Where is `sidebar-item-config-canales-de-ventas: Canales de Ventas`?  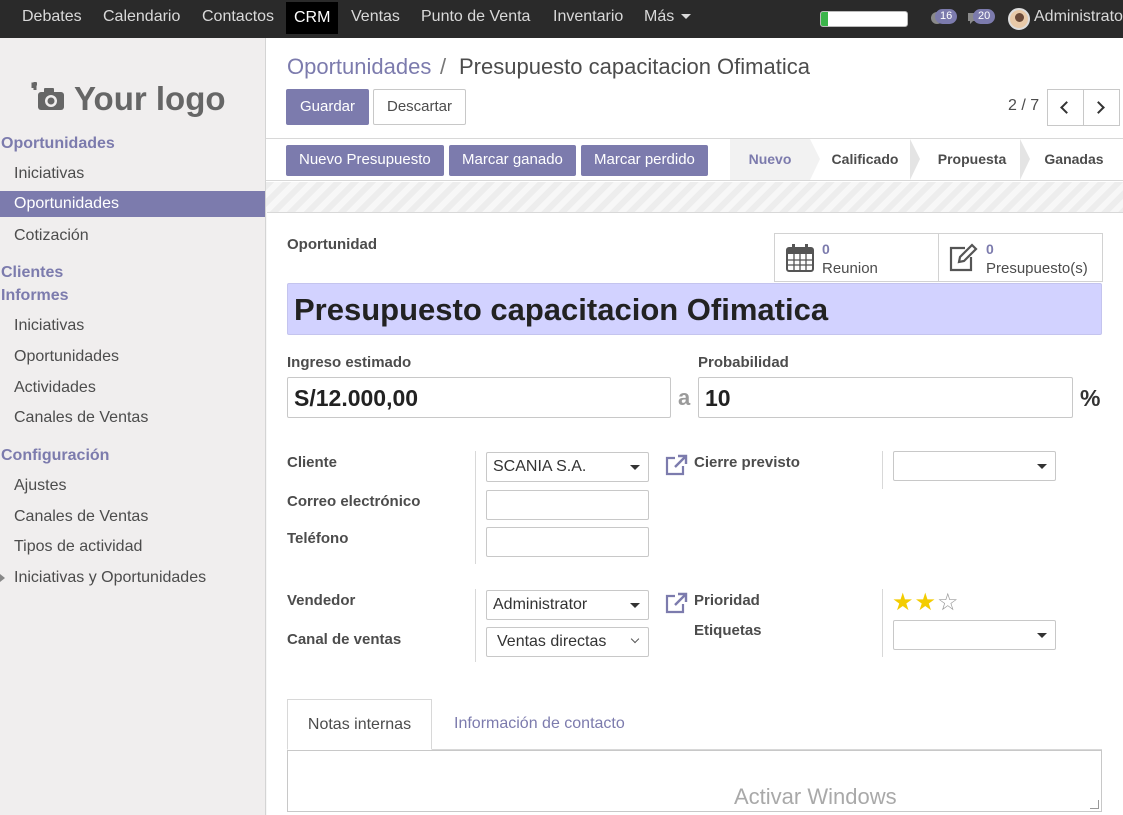 sidebar-item-config-canales-de-ventas: Canales de Ventas is located at coordinates (132, 517).